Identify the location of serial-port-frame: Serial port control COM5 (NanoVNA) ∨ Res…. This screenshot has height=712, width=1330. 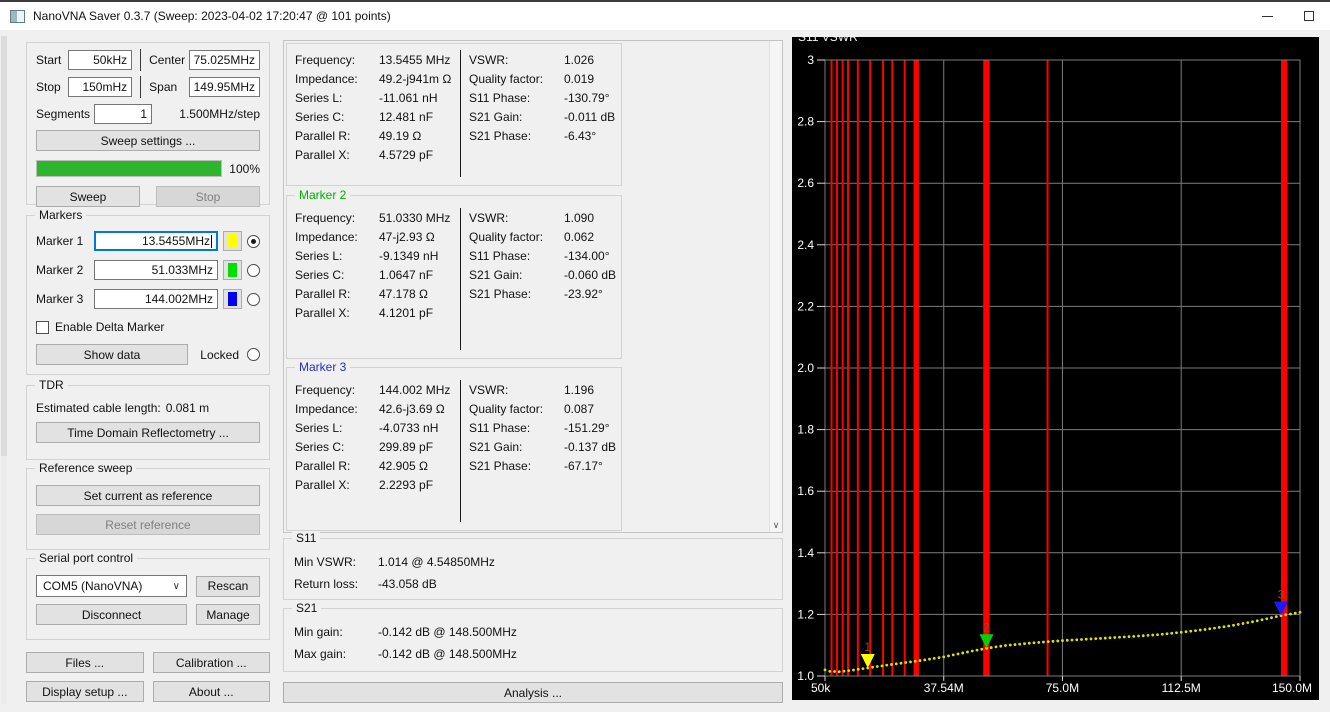
(148, 595).